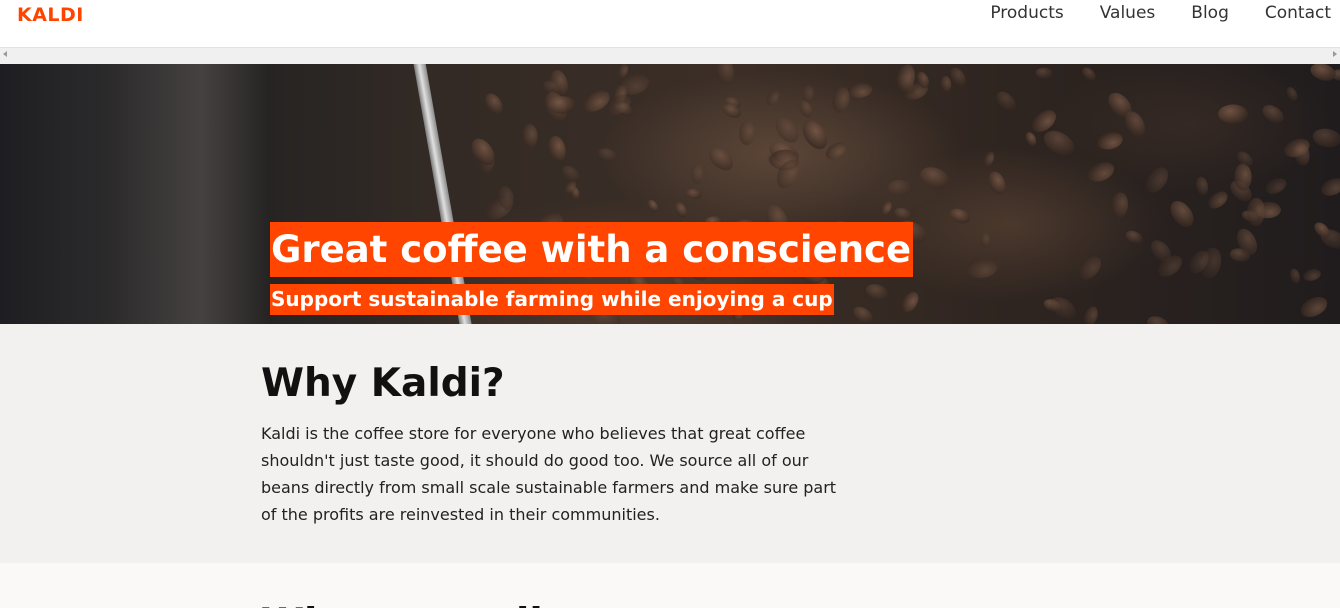 The width and height of the screenshot is (1340, 608). Describe the element at coordinates (670, 23) in the screenshot. I see `top-navbar: KALDI Products Values Blog Contact` at that location.